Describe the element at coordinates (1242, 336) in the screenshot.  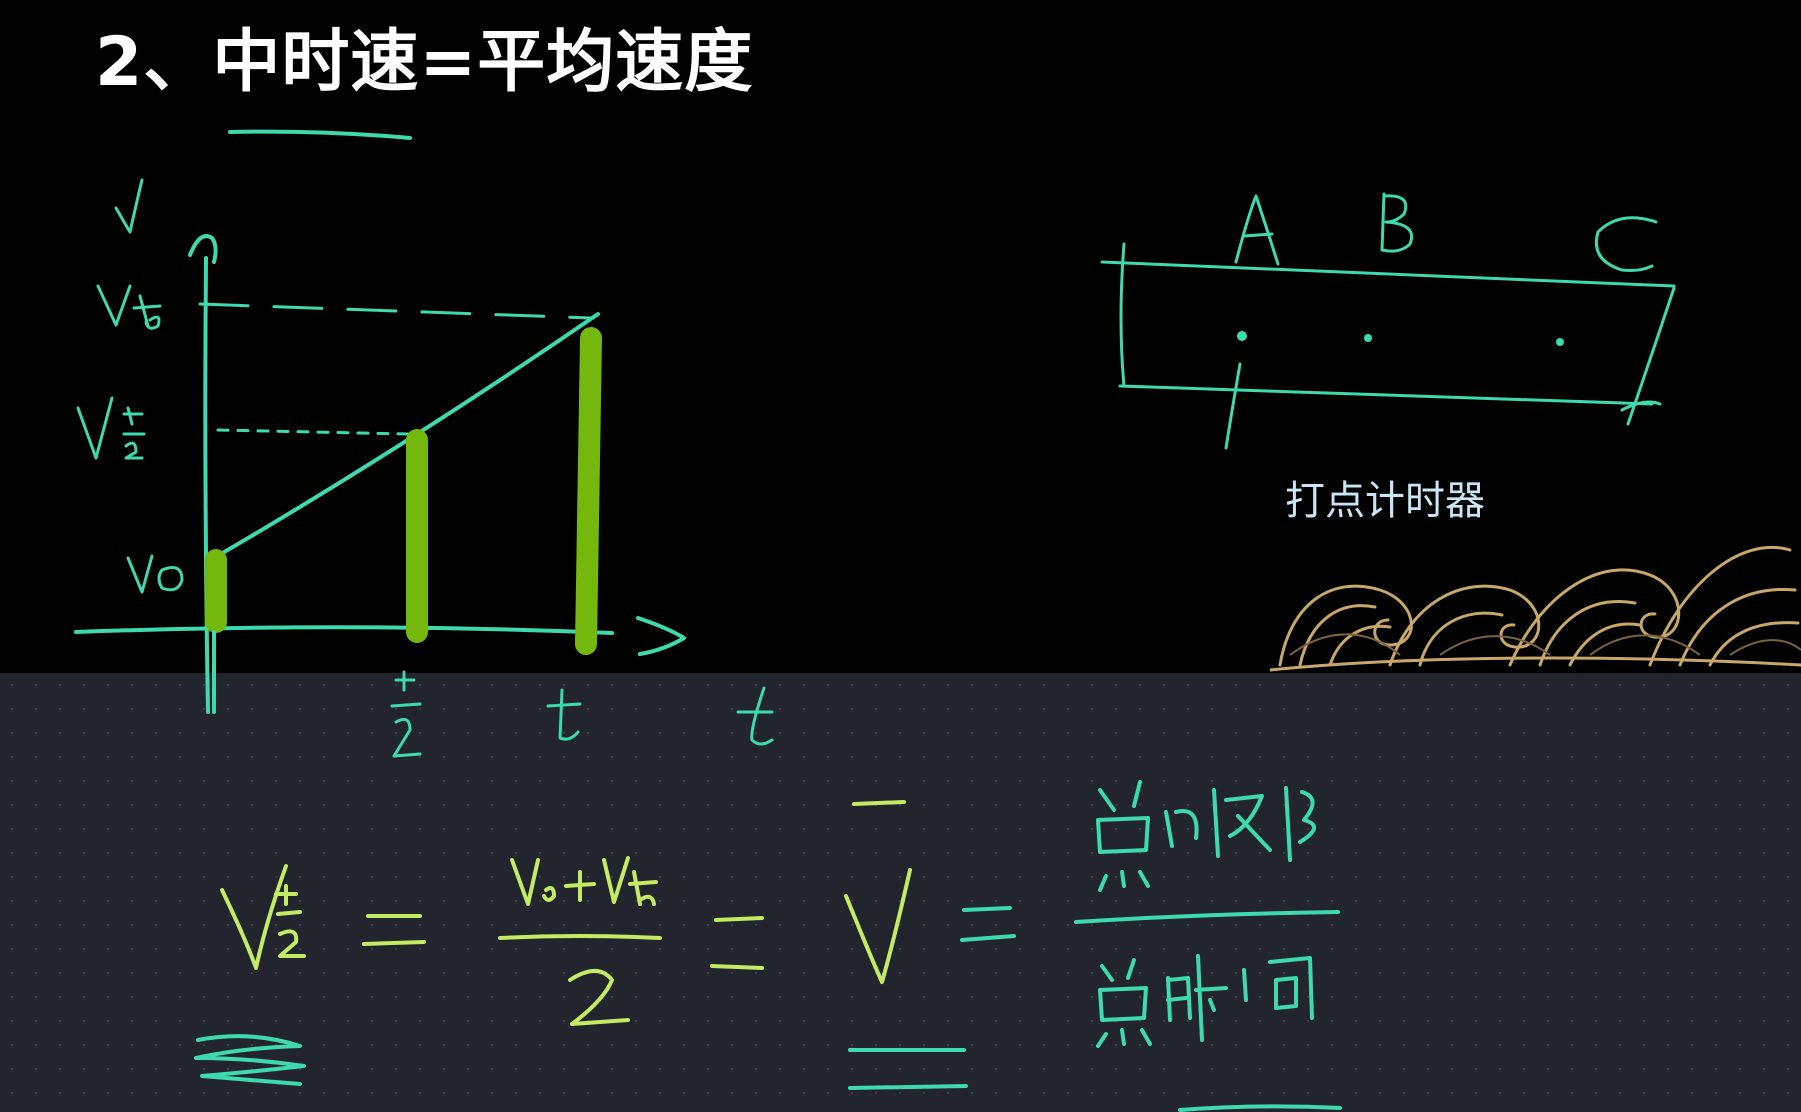
I see `tape-dot-a` at that location.